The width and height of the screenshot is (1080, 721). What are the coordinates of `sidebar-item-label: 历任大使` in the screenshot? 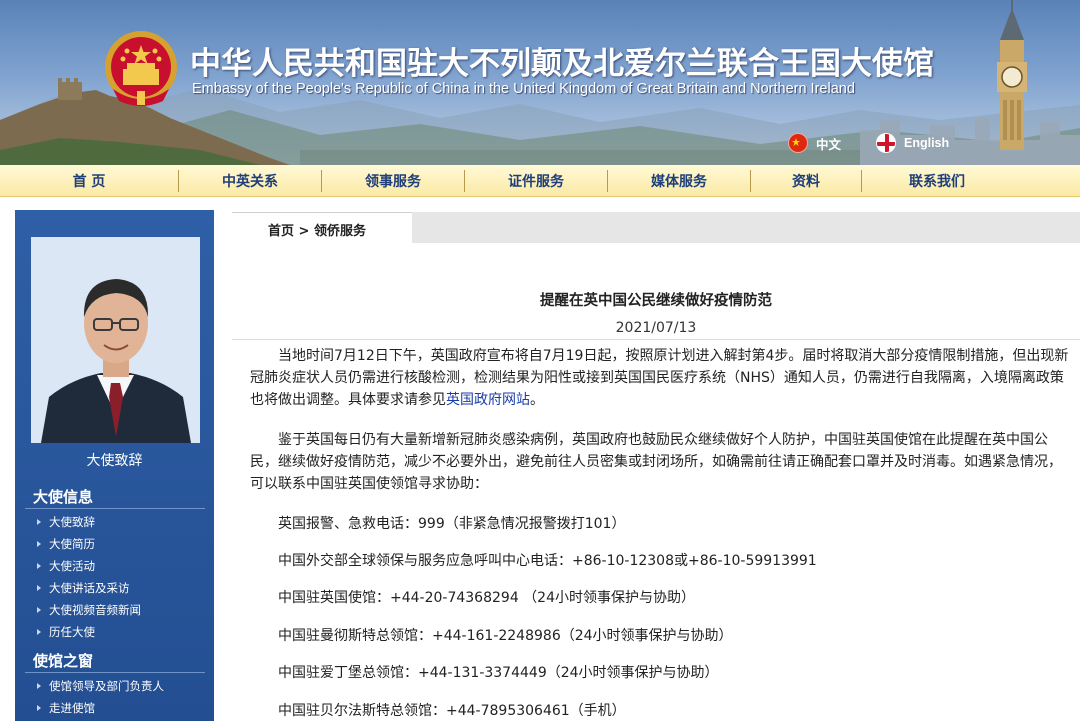 It's located at (72, 632).